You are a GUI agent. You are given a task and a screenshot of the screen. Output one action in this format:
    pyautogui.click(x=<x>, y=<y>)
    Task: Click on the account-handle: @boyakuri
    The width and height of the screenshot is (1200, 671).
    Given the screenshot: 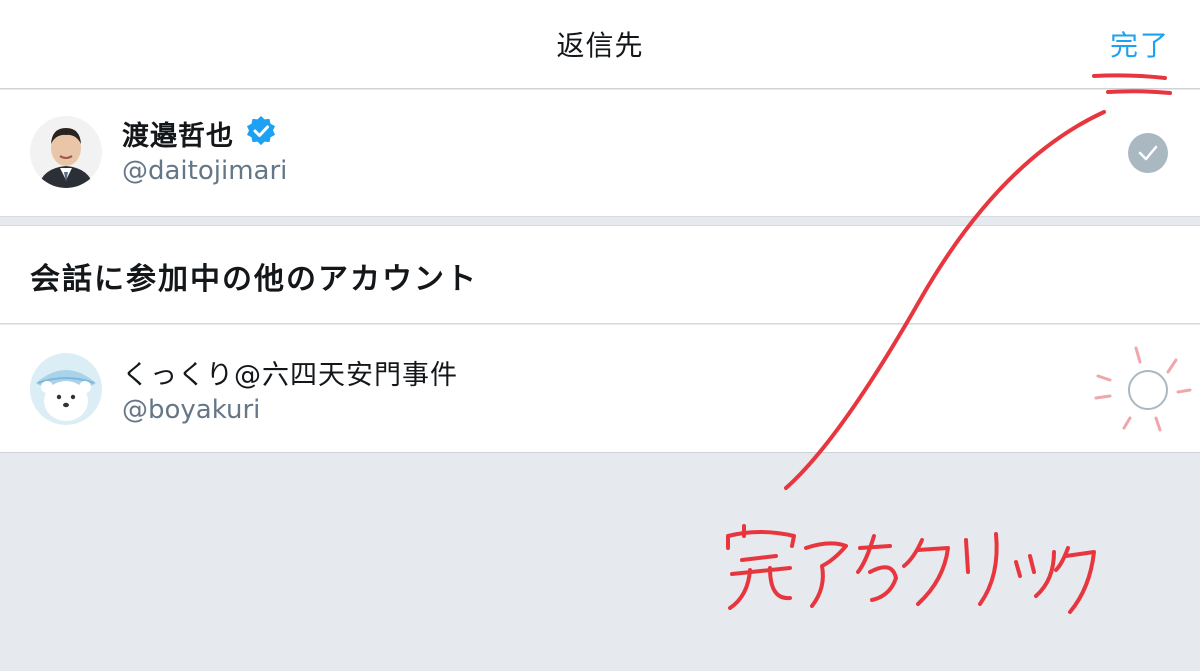 What is the action you would take?
    pyautogui.click(x=191, y=410)
    